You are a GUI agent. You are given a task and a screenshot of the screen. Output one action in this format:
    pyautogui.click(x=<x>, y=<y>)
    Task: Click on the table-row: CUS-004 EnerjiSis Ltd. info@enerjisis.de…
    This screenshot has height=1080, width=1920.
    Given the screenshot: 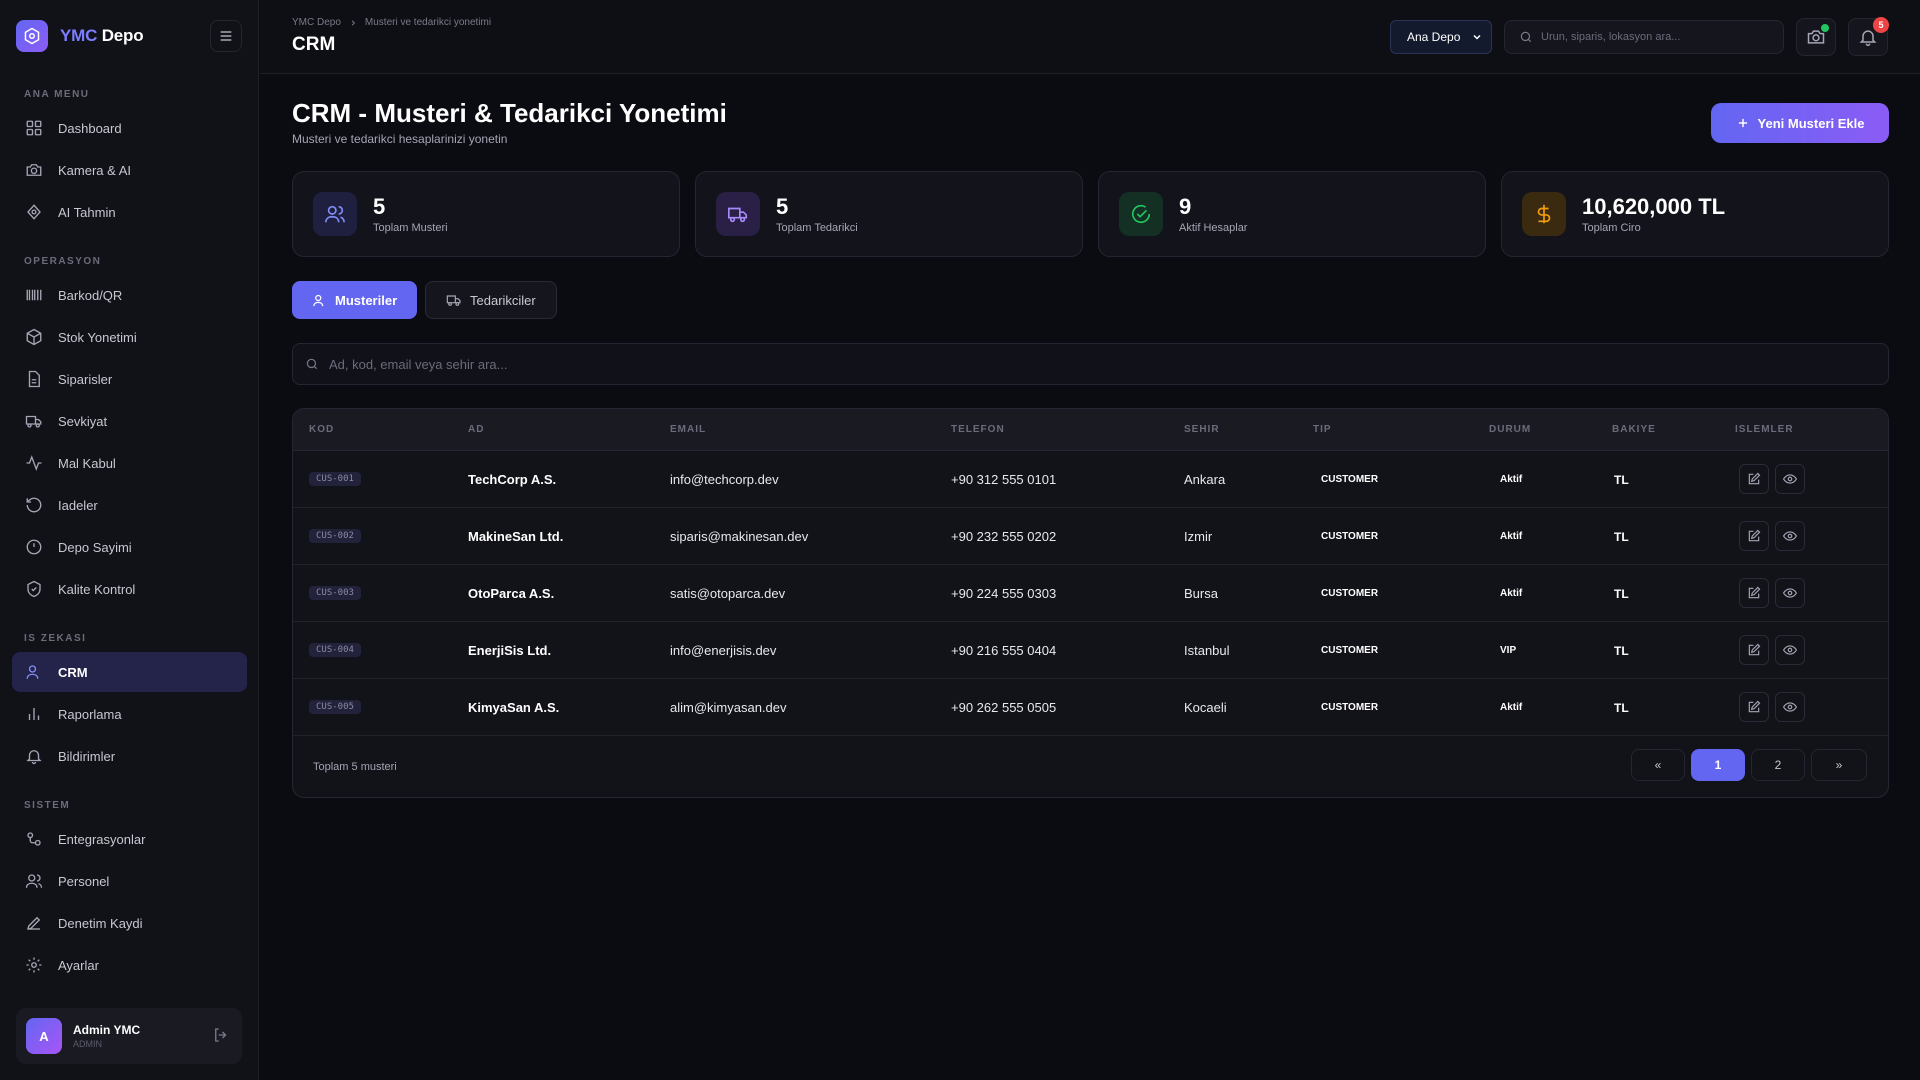 What is the action you would take?
    pyautogui.click(x=1090, y=650)
    